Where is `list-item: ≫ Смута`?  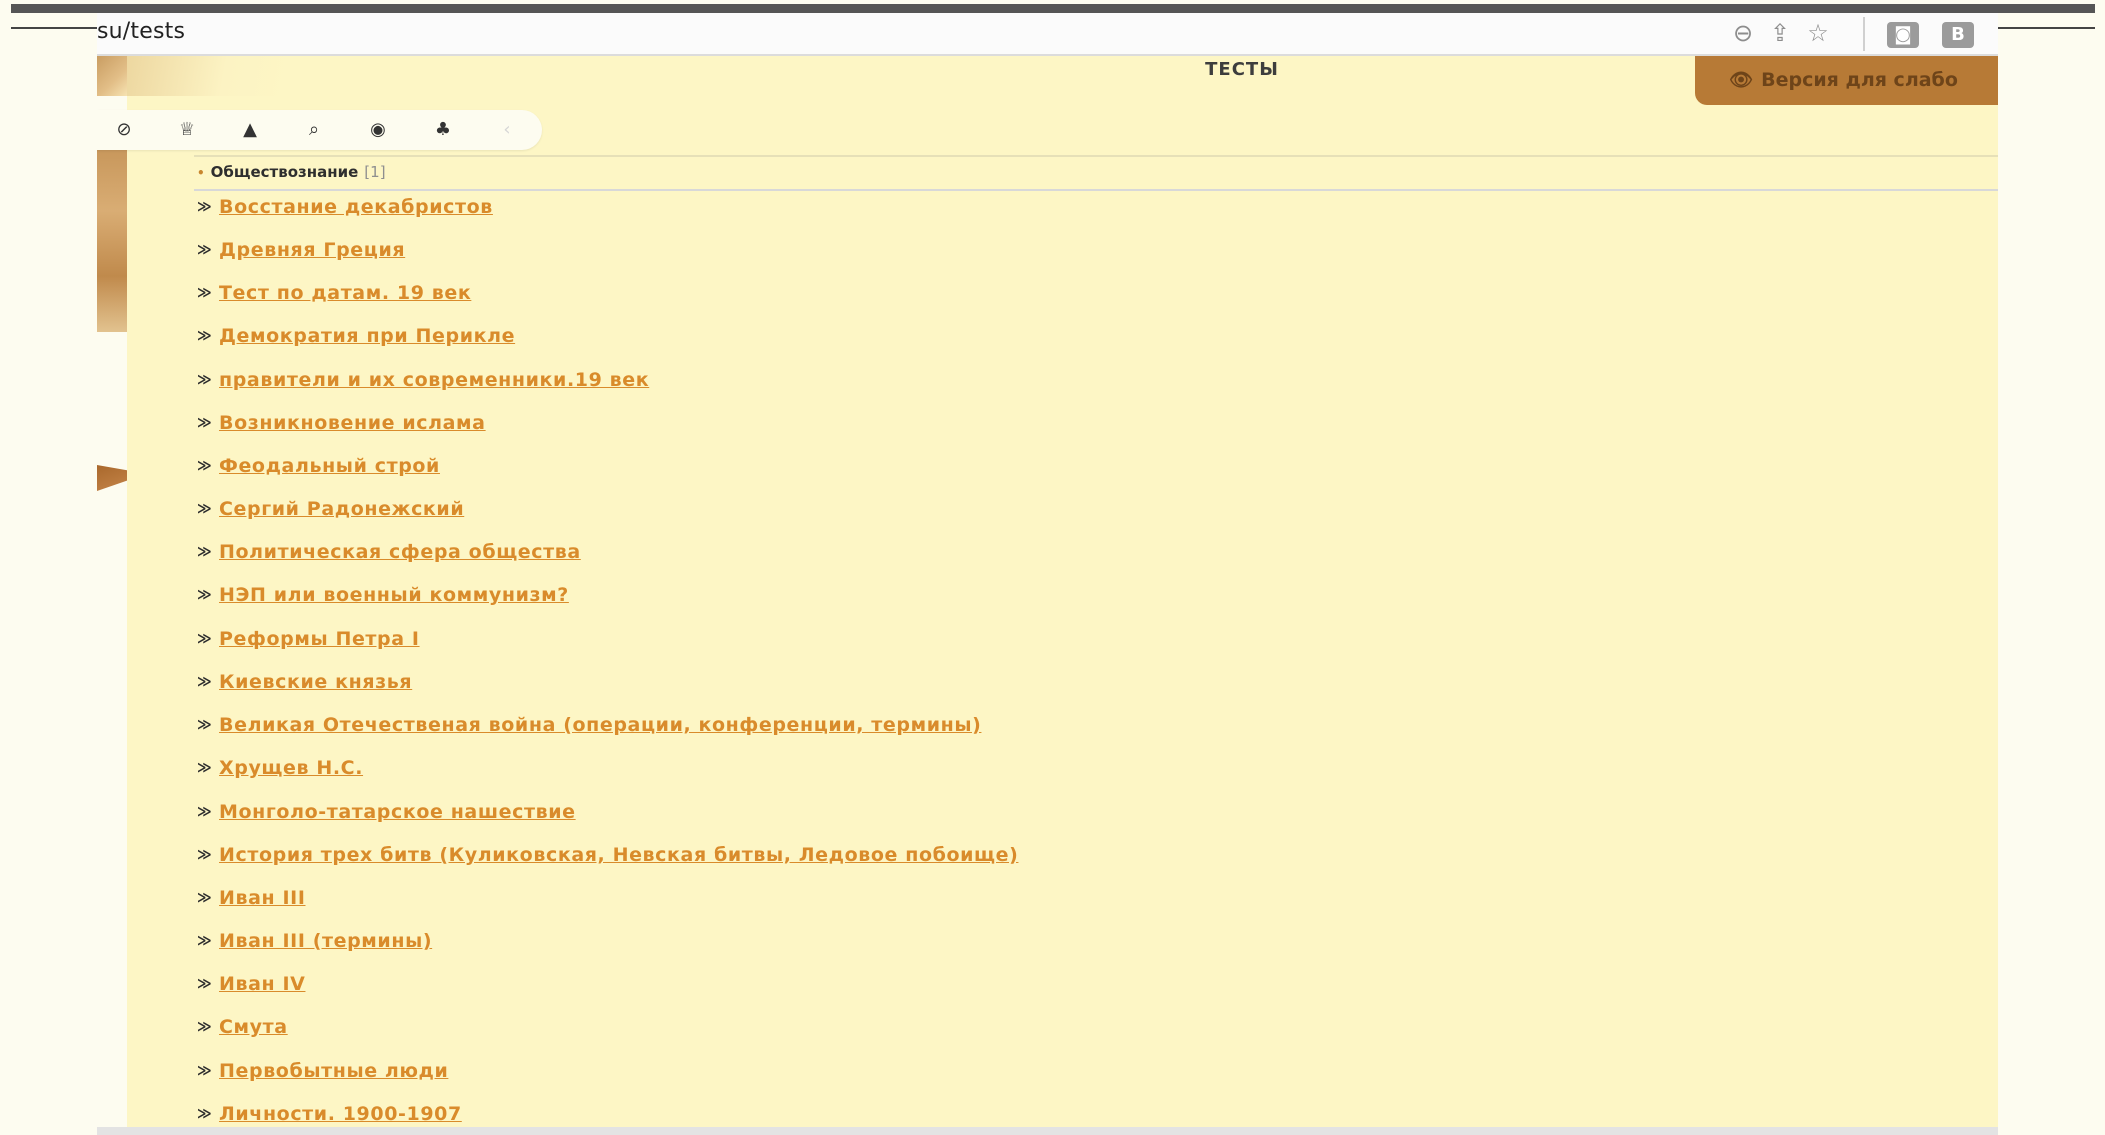
list-item: ≫ Смута is located at coordinates (242, 1031).